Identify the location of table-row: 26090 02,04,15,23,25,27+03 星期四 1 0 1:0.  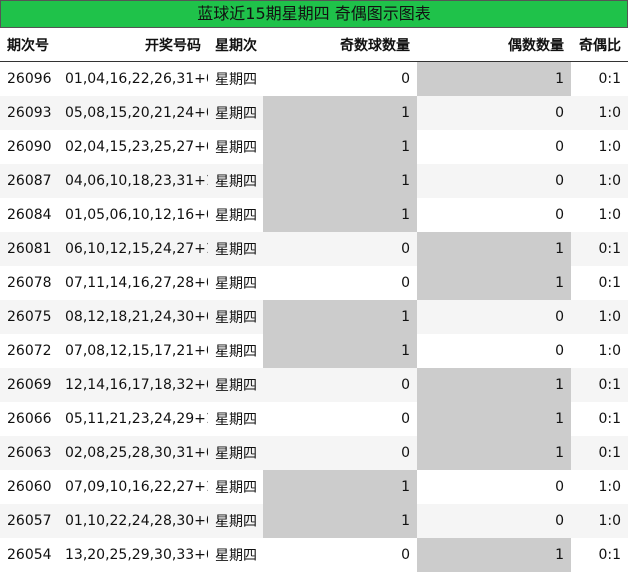
(314, 147).